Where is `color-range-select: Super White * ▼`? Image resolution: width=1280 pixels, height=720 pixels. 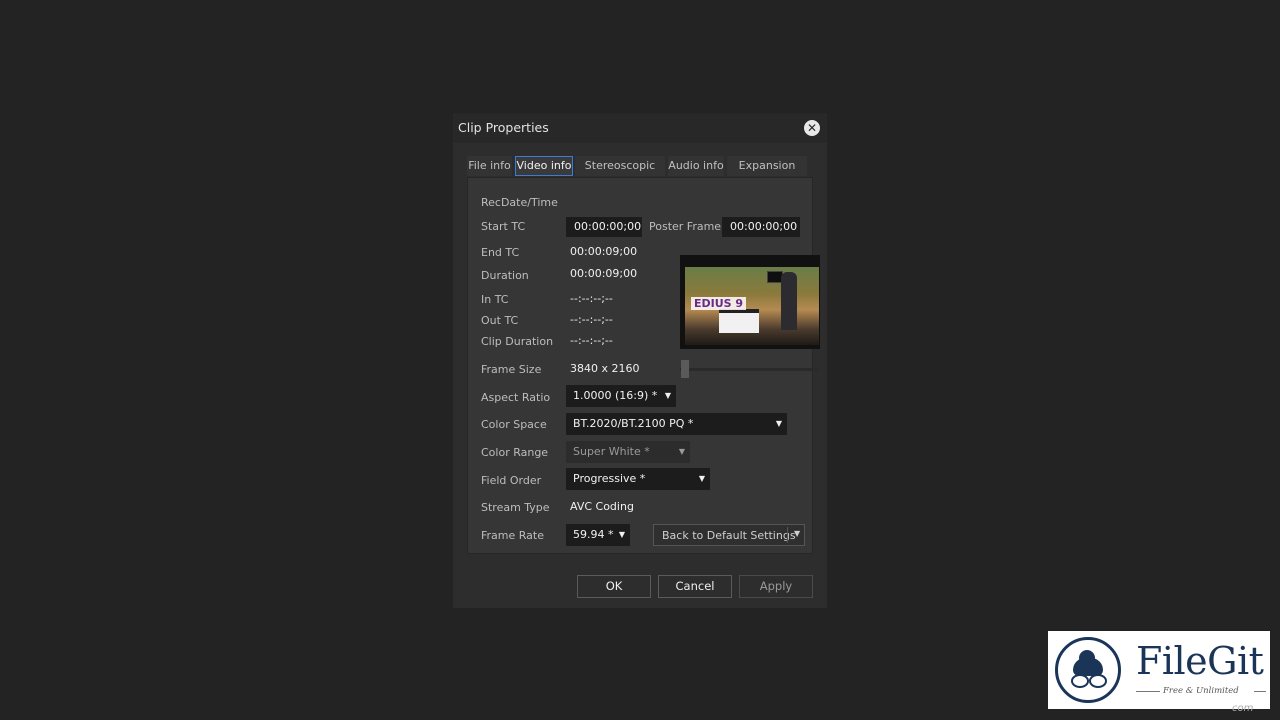 color-range-select: Super White * ▼ is located at coordinates (628, 452).